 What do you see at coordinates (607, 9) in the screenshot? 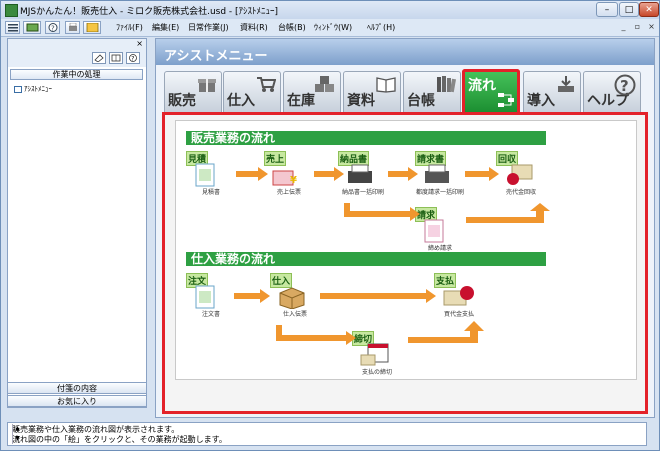
I see `minimize-button: –` at bounding box center [607, 9].